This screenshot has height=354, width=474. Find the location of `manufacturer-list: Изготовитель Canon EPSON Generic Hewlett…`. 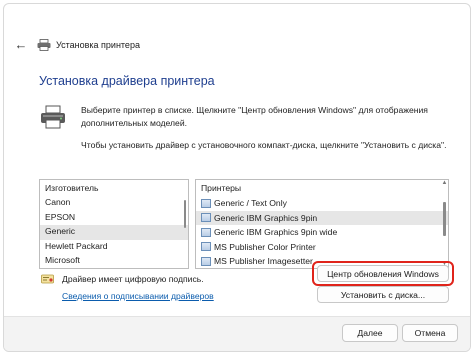

manufacturer-list: Изготовитель Canon EPSON Generic Hewlett… is located at coordinates (114, 224).